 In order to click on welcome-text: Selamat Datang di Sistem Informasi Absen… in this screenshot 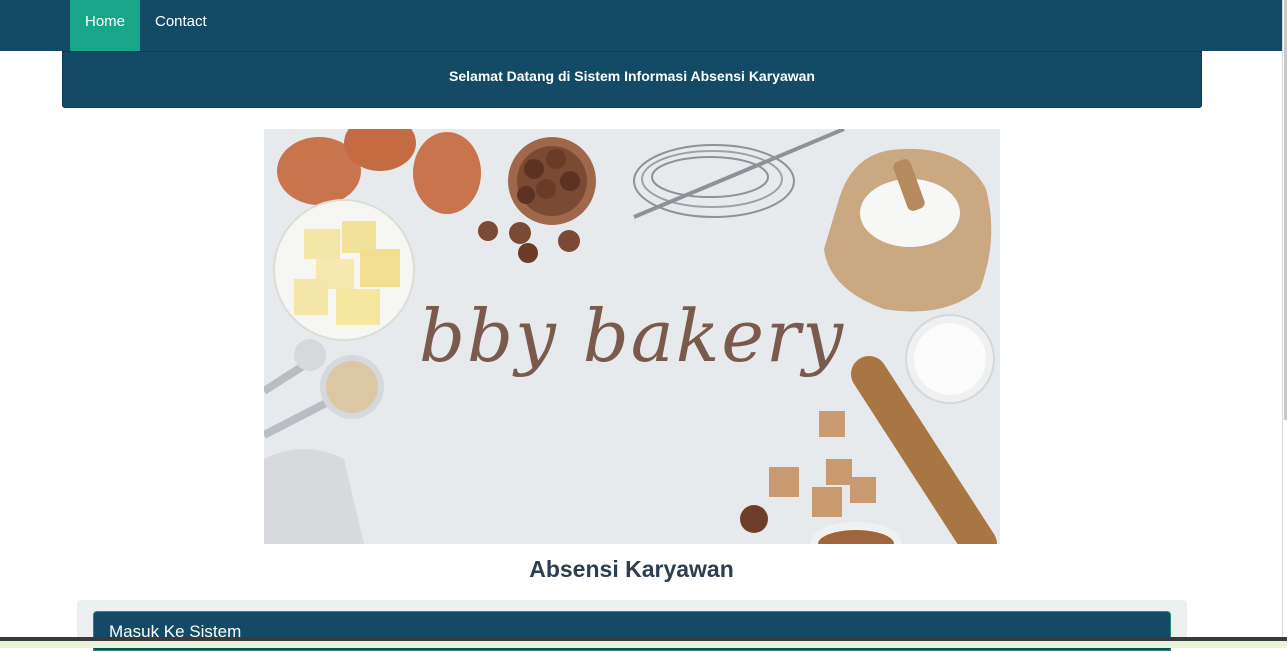, I will do `click(632, 76)`.